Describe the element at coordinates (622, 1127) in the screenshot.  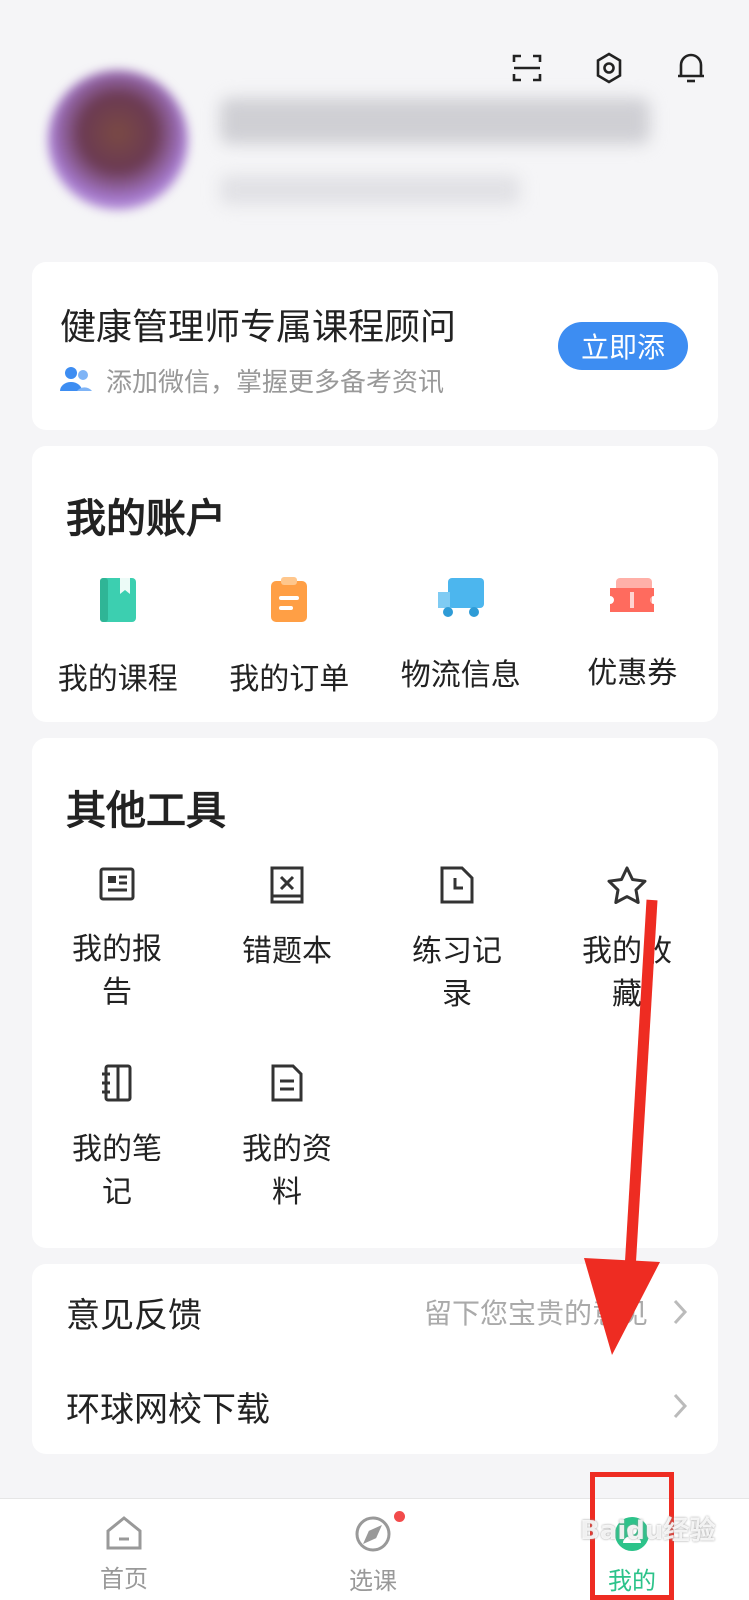
I see `annotation-arrow` at that location.